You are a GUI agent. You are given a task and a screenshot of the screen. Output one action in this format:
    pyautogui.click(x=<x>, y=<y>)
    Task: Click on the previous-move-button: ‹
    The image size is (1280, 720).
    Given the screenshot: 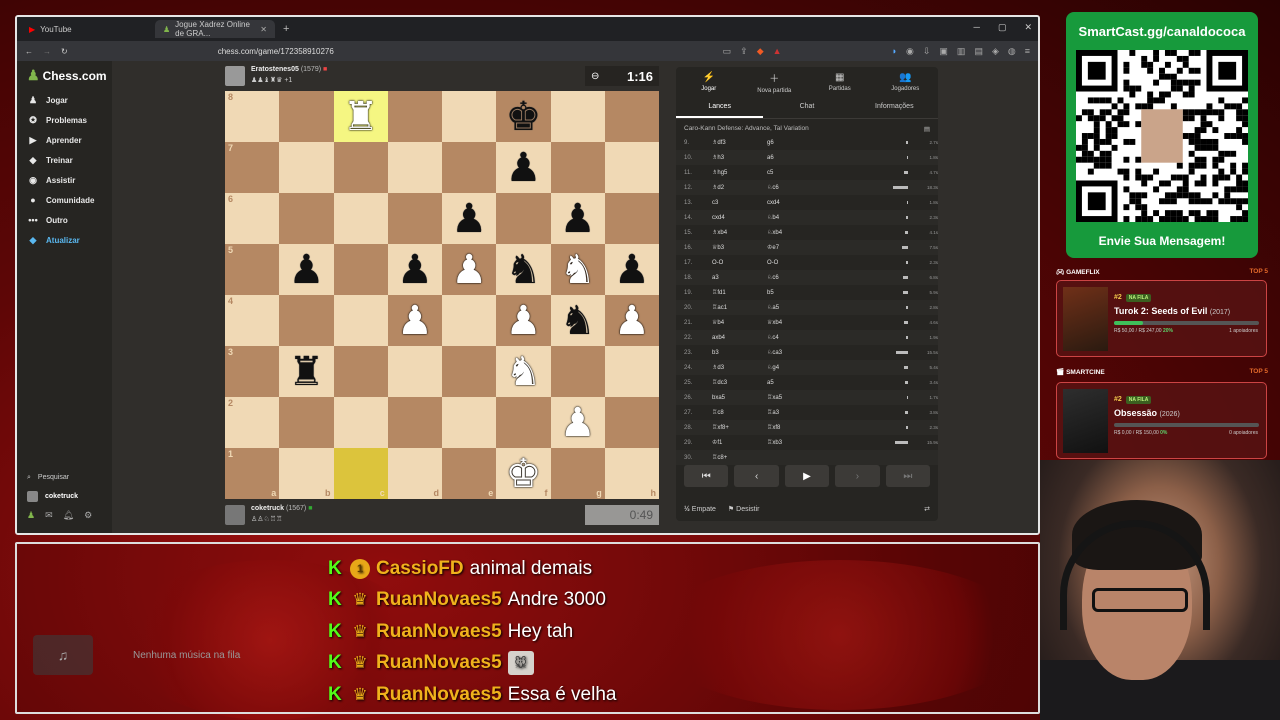 What is the action you would take?
    pyautogui.click(x=756, y=476)
    